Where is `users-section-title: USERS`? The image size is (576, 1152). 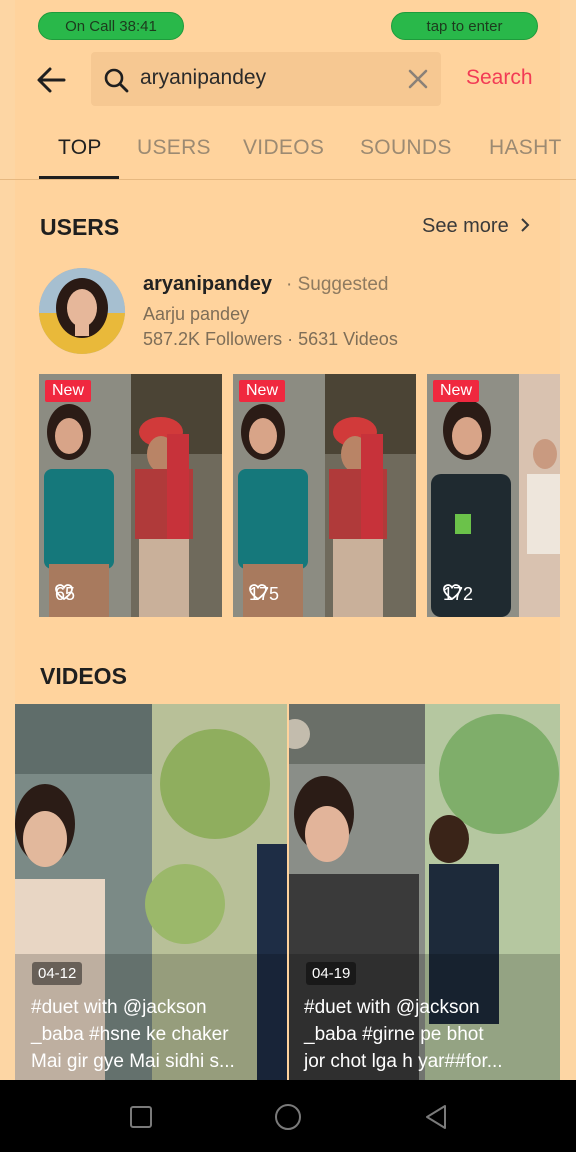 users-section-title: USERS is located at coordinates (80, 227).